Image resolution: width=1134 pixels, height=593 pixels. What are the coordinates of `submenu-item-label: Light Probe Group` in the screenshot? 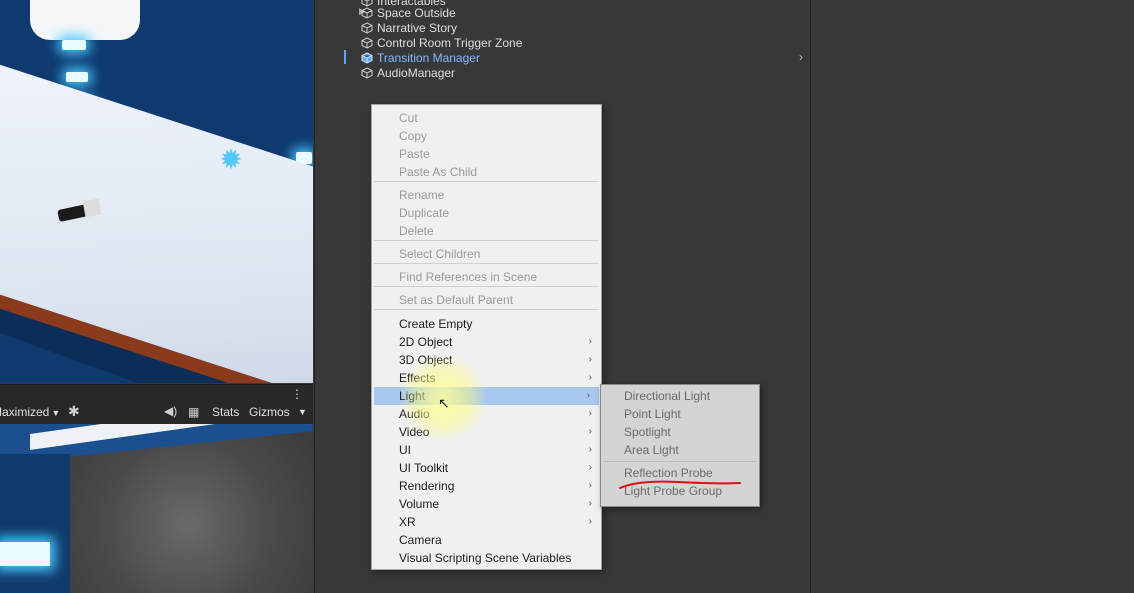 It's located at (673, 491).